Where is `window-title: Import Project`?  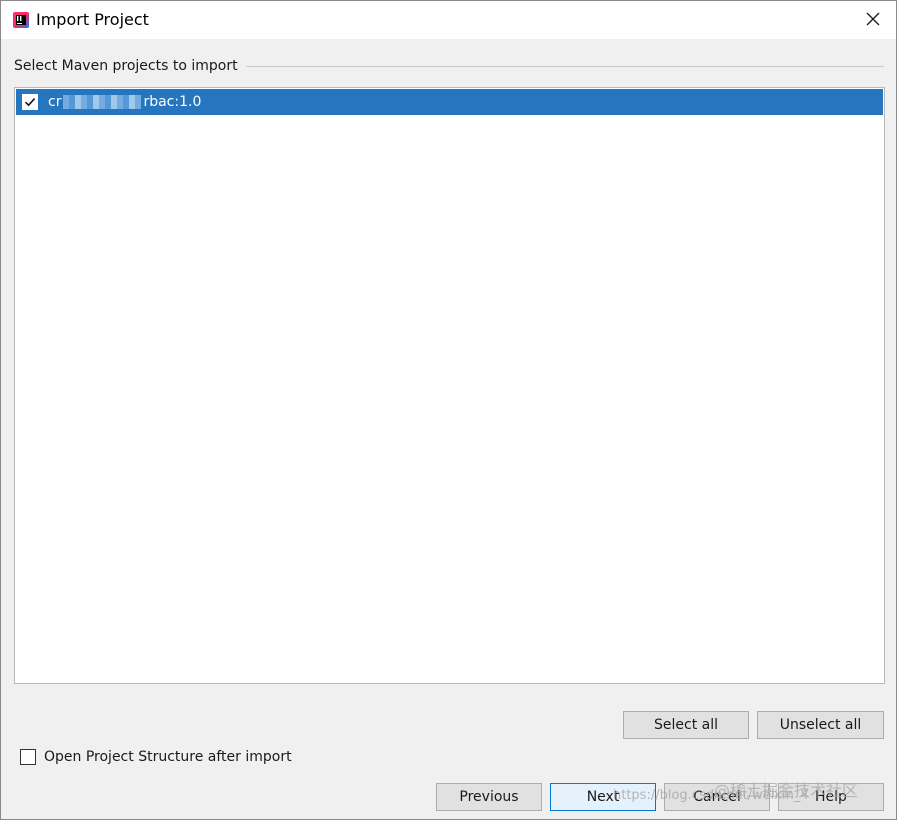 window-title: Import Project is located at coordinates (92, 19).